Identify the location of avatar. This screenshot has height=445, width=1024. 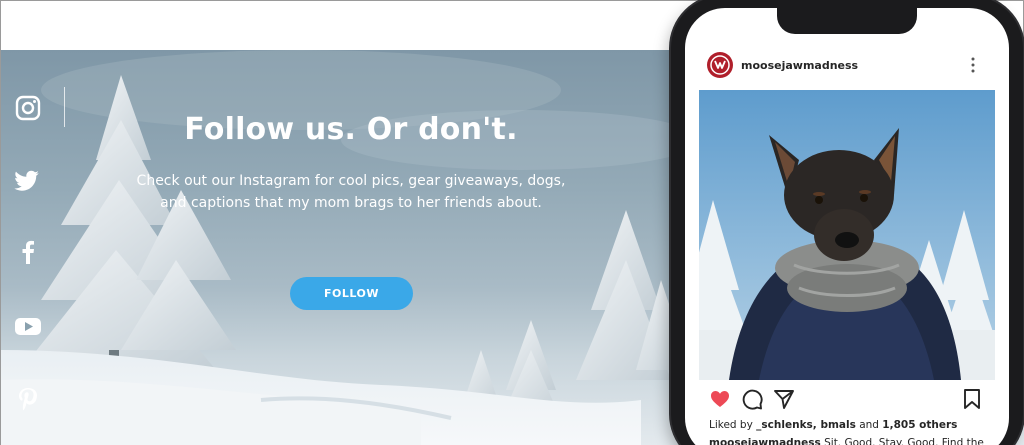
(720, 65).